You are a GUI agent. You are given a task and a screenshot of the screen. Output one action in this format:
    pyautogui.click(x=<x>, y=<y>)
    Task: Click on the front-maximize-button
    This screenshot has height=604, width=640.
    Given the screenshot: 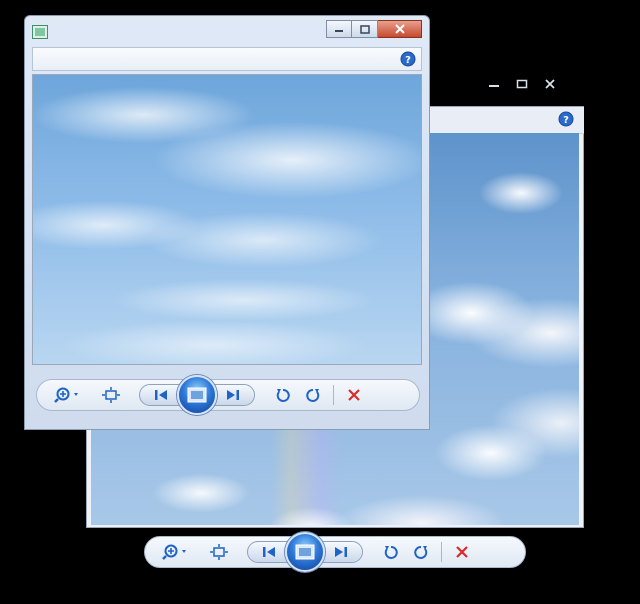 What is the action you would take?
    pyautogui.click(x=365, y=29)
    